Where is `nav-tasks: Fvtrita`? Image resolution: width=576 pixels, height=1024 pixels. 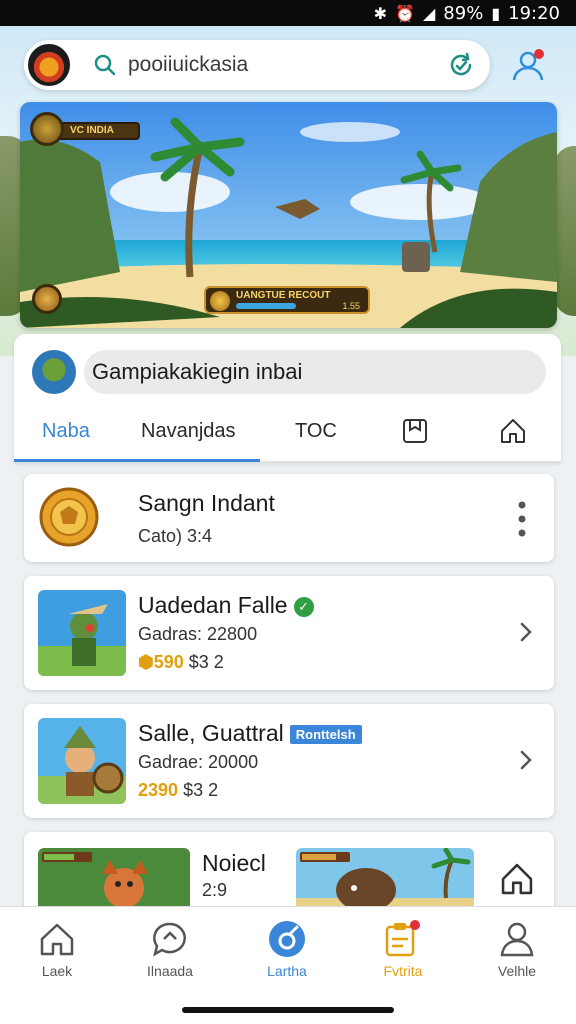
nav-tasks: Fvtrita is located at coordinates (403, 949).